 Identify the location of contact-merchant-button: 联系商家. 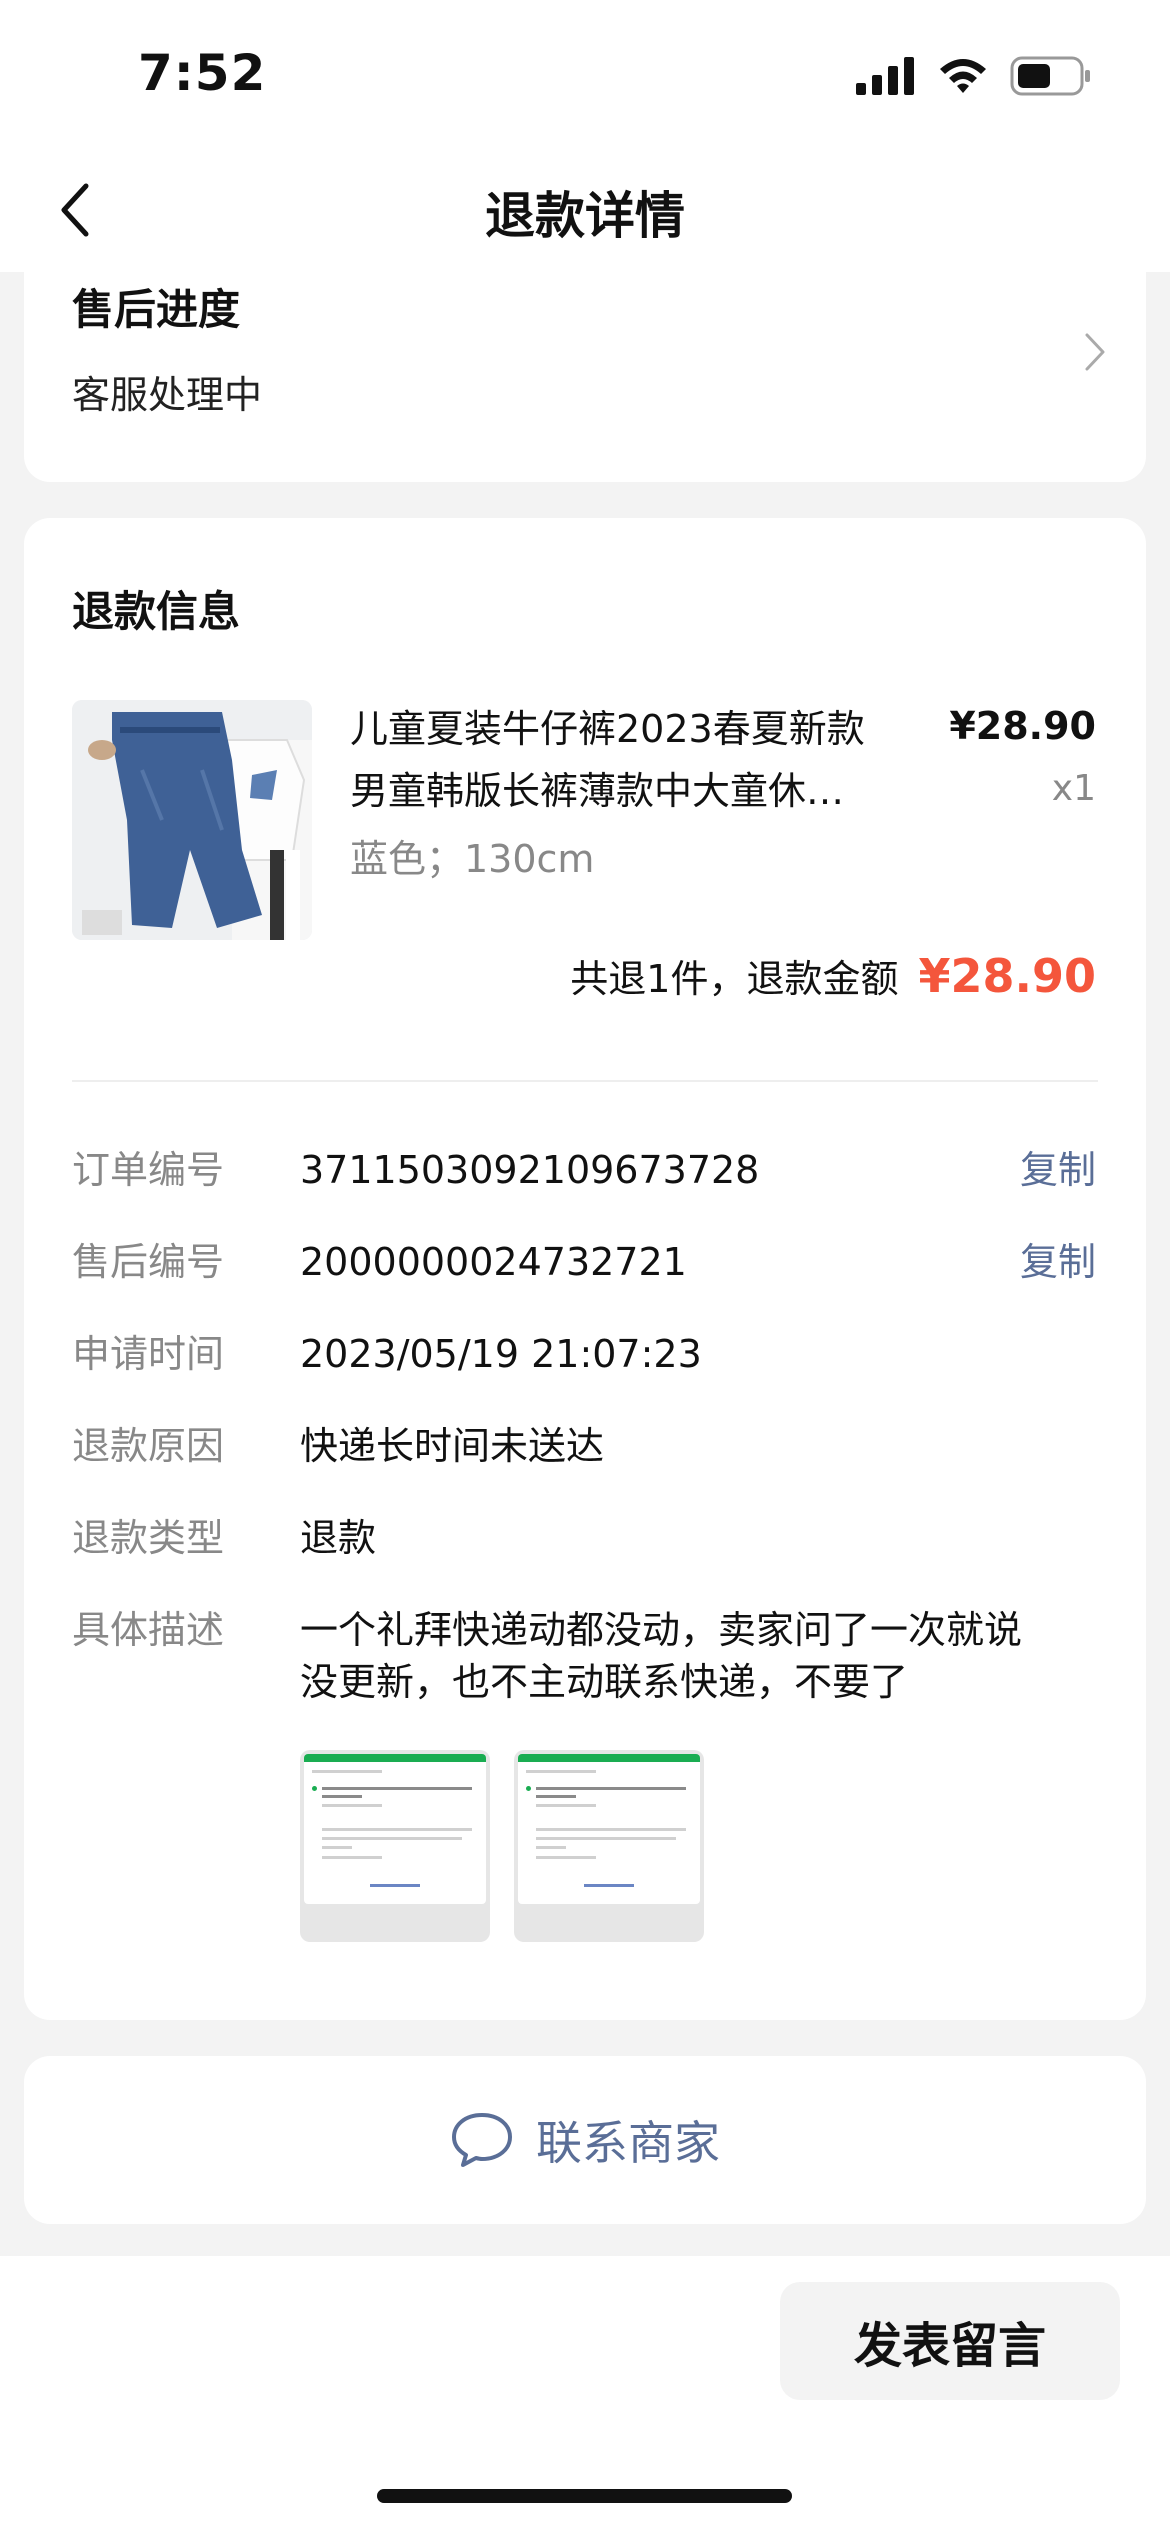
(585, 2140).